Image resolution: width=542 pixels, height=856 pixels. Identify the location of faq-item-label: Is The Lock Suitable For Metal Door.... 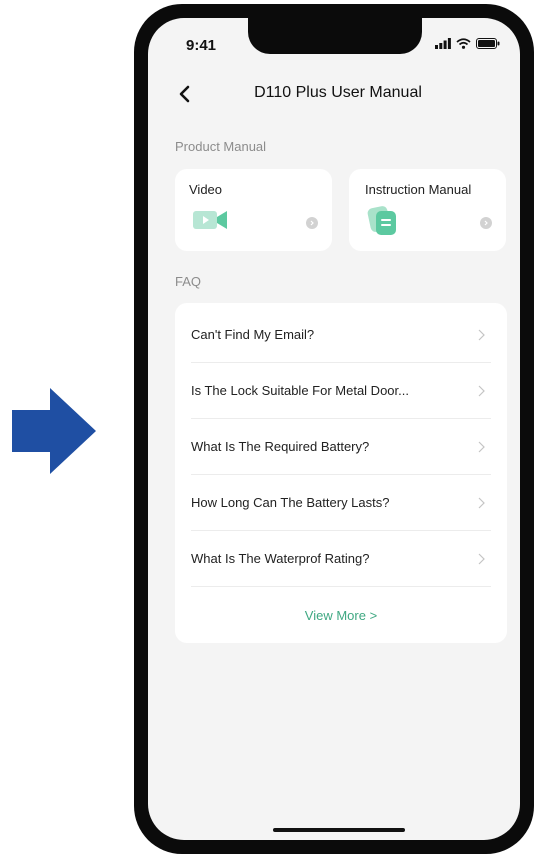
(300, 390).